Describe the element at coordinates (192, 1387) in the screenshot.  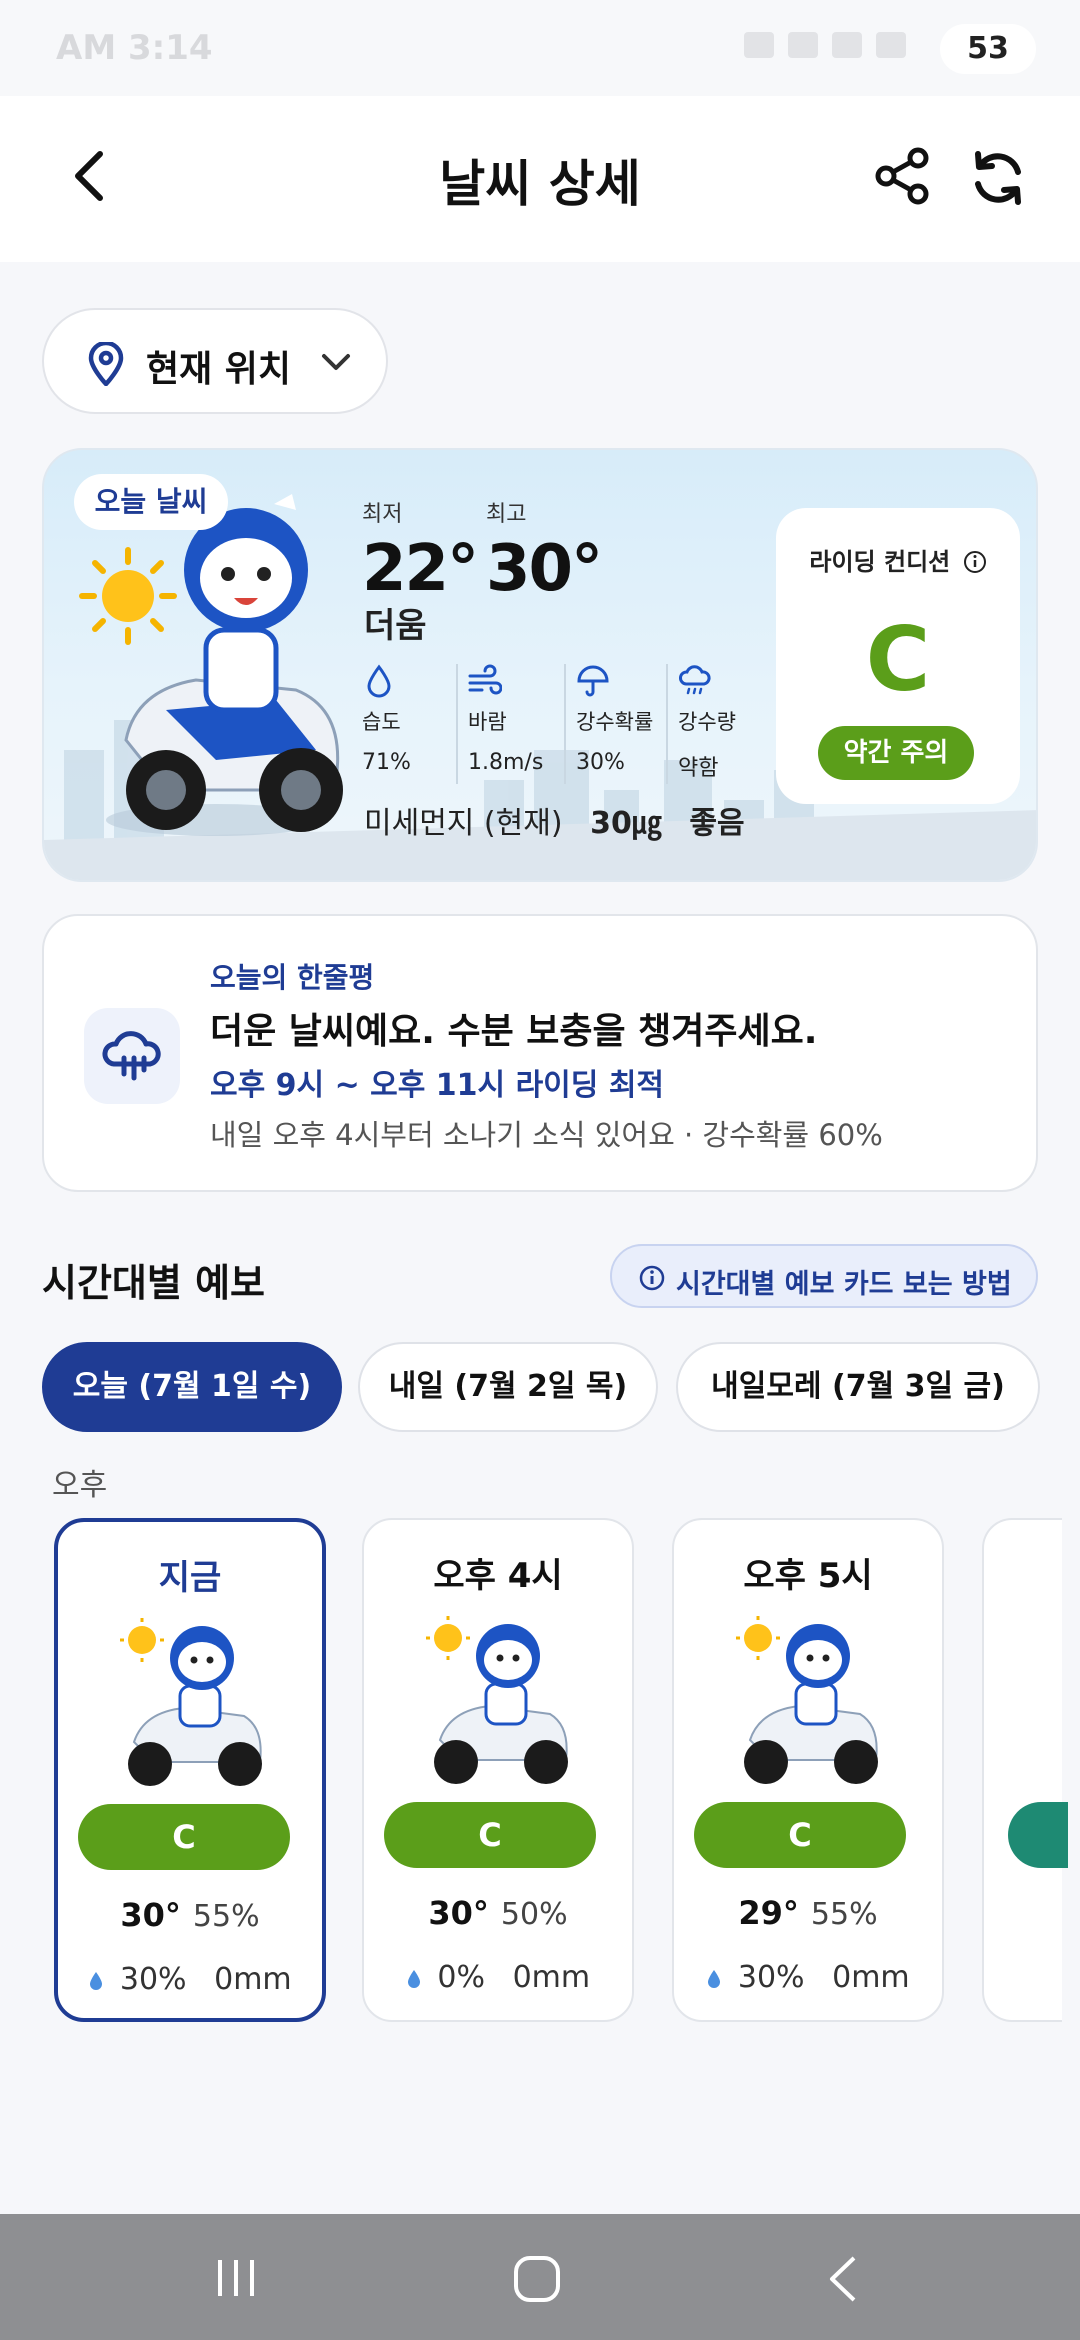
I see `tab-today: 오늘 (7월 1일 수)` at that location.